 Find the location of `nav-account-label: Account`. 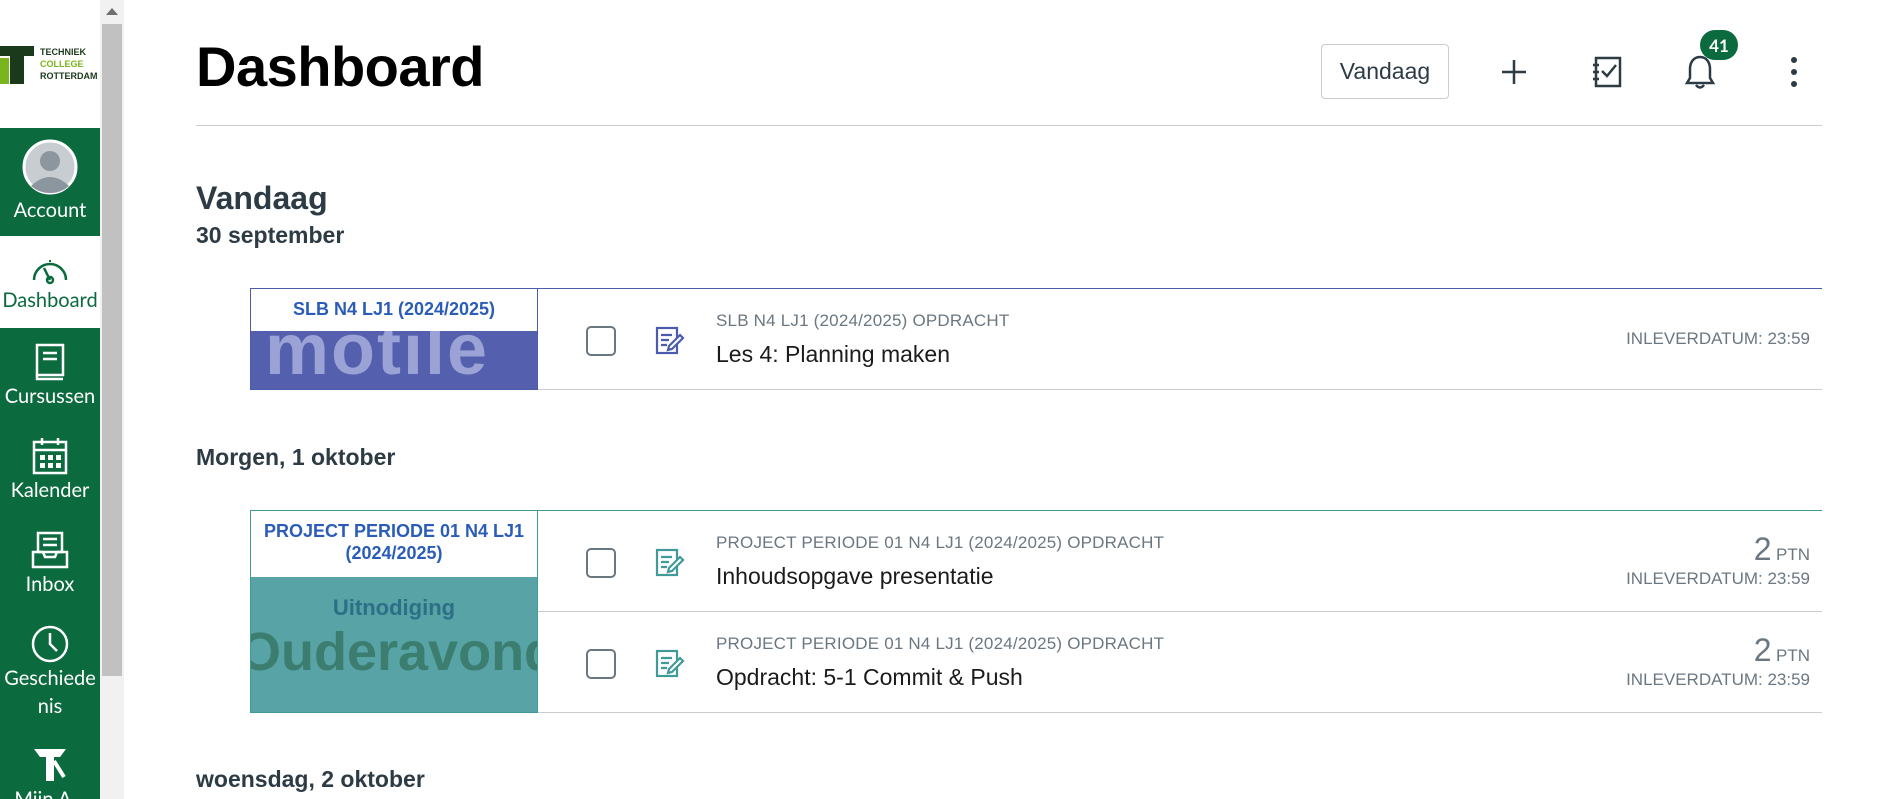

nav-account-label: Account is located at coordinates (50, 210).